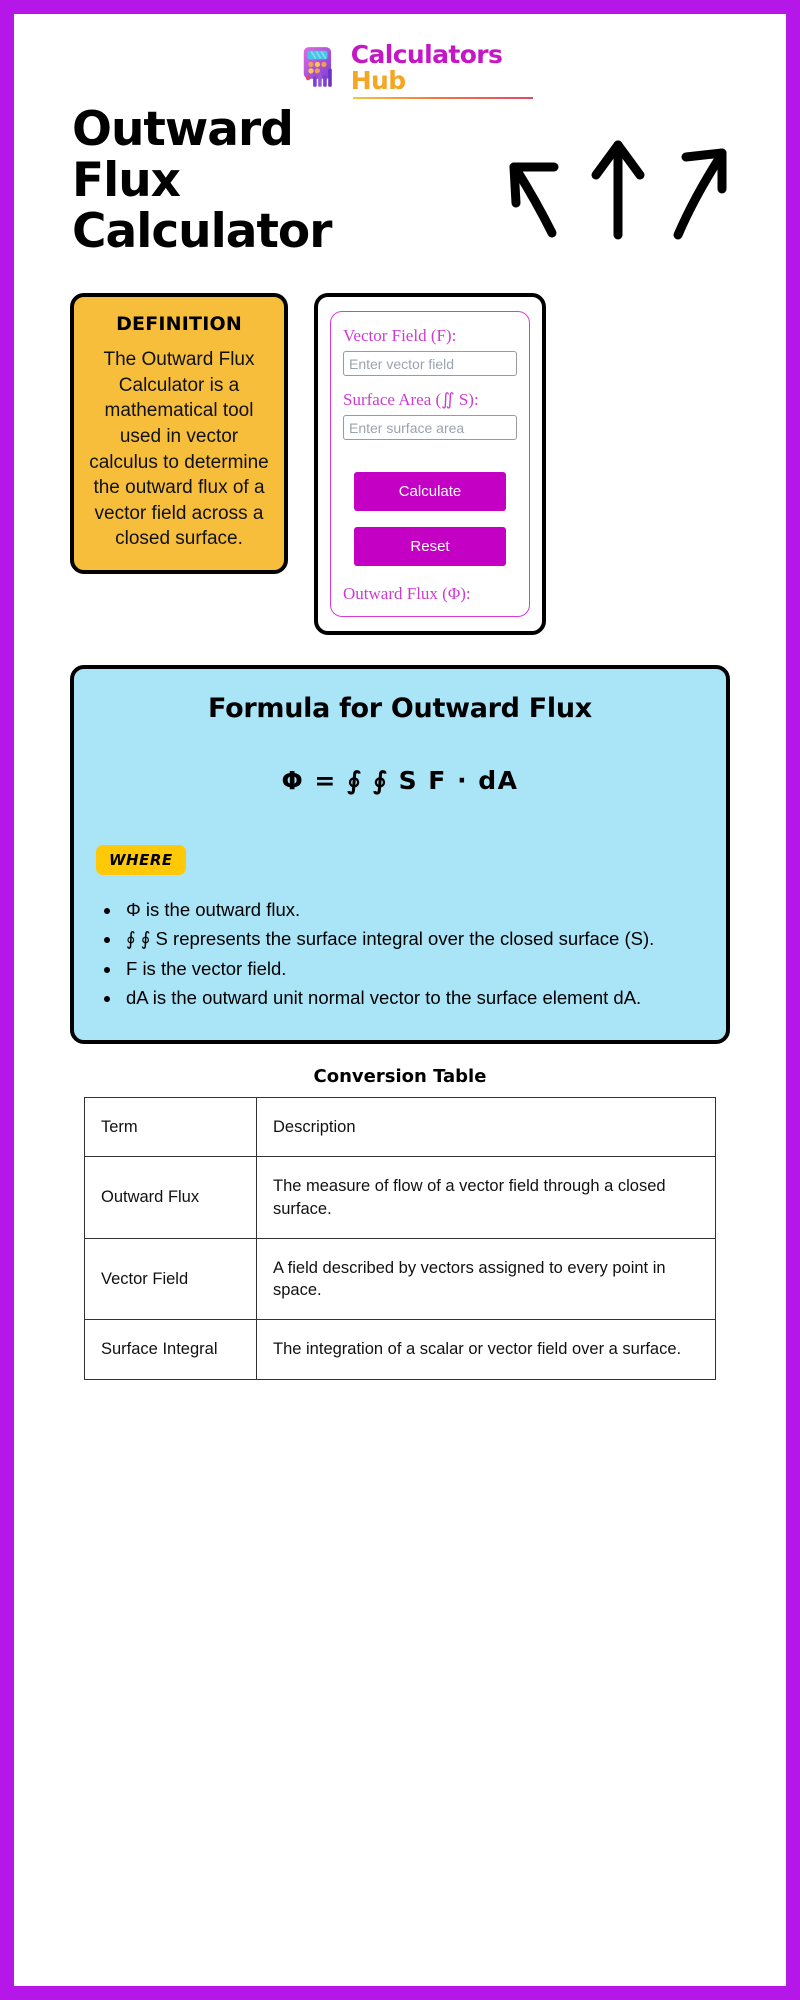 The height and width of the screenshot is (2000, 800). Describe the element at coordinates (400, 193) in the screenshot. I see `hero-section: Outward Flux Calculator` at that location.